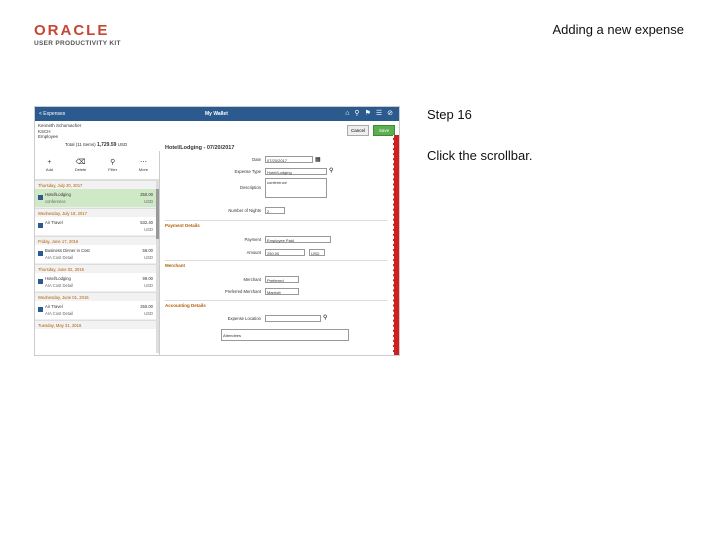 This screenshot has height=540, width=720. What do you see at coordinates (317, 252) in the screenshot?
I see `currency-field: USD` at bounding box center [317, 252].